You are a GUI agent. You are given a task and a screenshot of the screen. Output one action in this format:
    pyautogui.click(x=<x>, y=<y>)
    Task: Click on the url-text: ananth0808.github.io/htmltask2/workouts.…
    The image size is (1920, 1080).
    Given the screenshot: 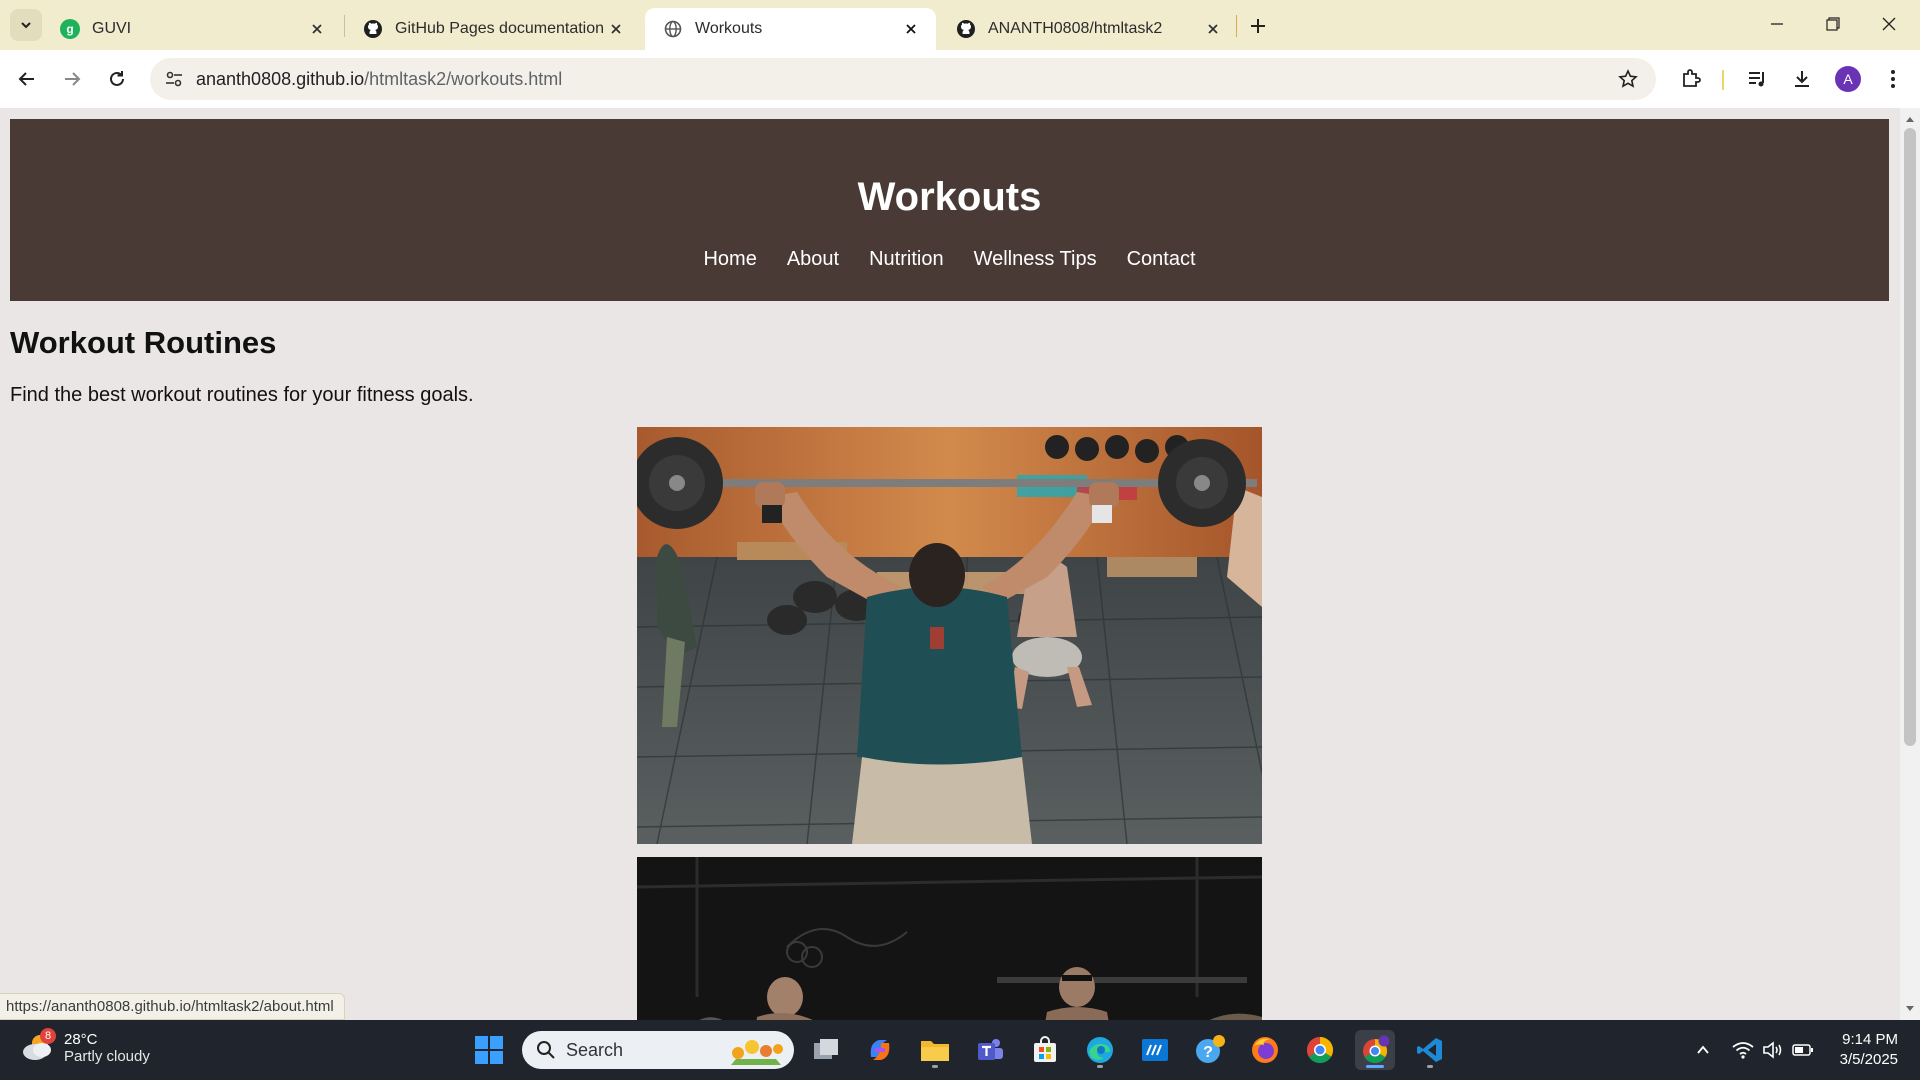 What is the action you would take?
    pyautogui.click(x=379, y=79)
    